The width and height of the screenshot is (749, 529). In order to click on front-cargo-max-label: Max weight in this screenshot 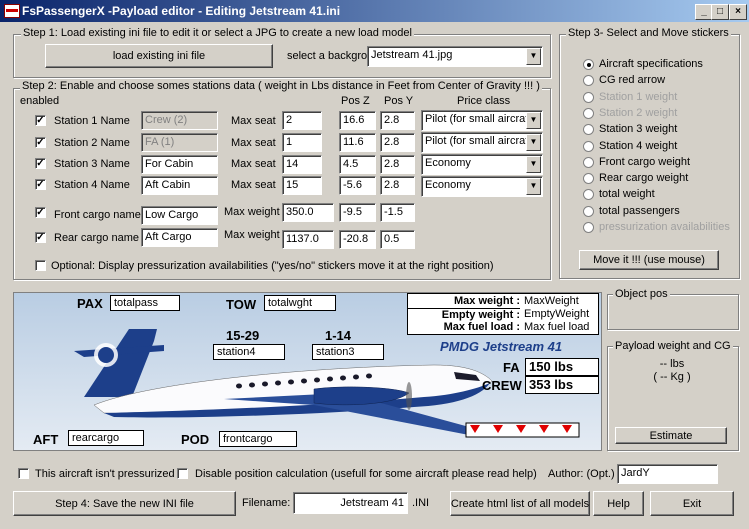, I will do `click(252, 212)`.